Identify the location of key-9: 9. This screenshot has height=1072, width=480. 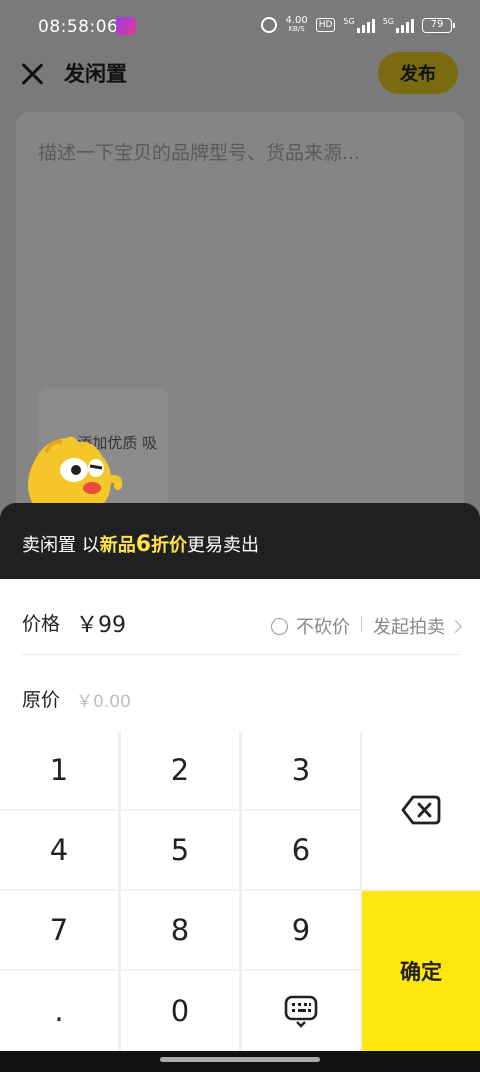
(301, 930).